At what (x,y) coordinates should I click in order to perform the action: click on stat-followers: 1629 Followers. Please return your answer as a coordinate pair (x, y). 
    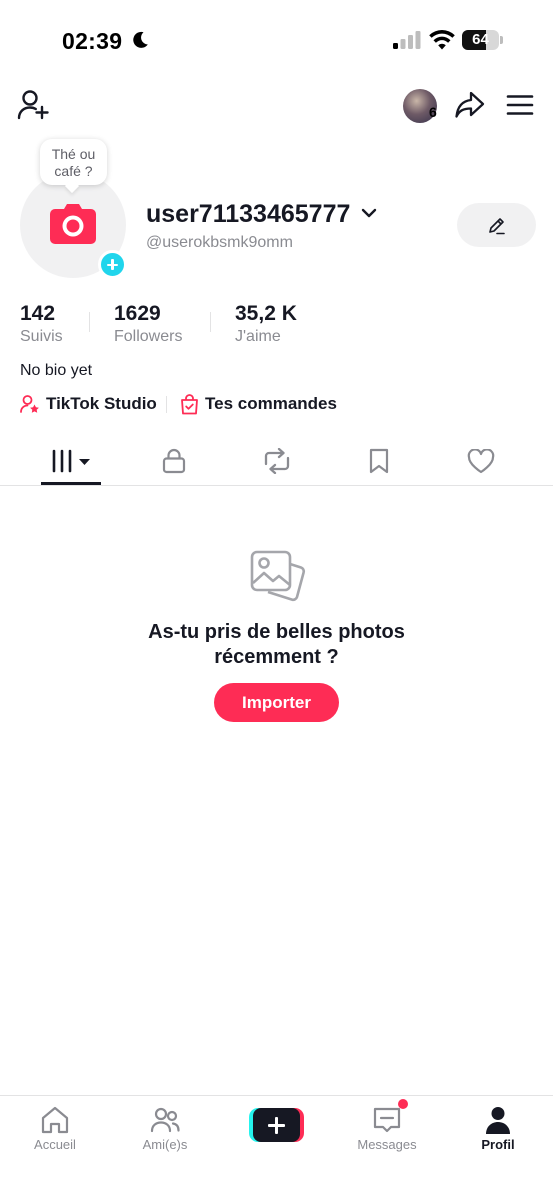
    Looking at the image, I should click on (148, 324).